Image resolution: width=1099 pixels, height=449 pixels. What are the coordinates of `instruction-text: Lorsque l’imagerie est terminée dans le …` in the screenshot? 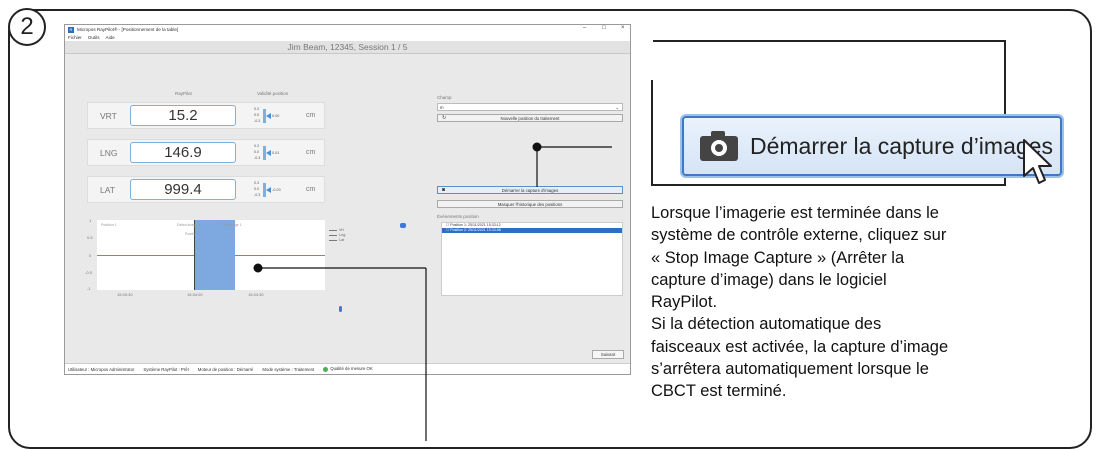 It's located at (800, 302).